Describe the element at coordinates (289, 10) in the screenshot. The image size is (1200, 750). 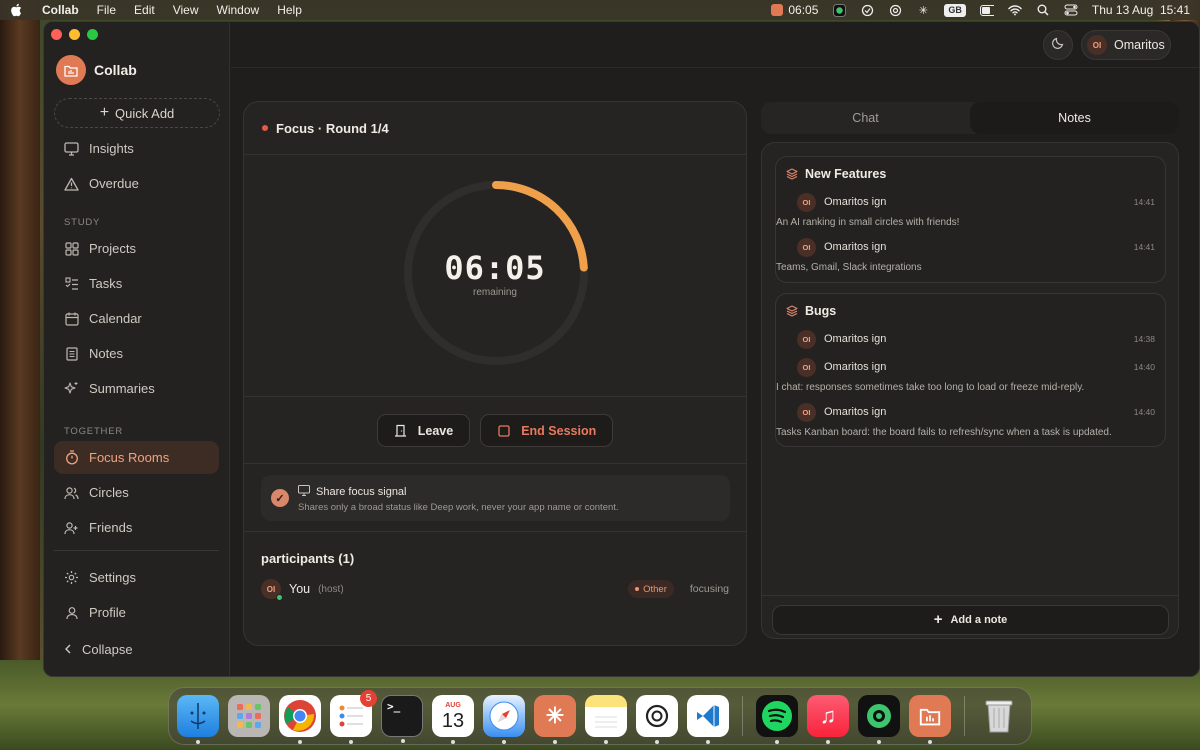
I see `menu-help: Help` at that location.